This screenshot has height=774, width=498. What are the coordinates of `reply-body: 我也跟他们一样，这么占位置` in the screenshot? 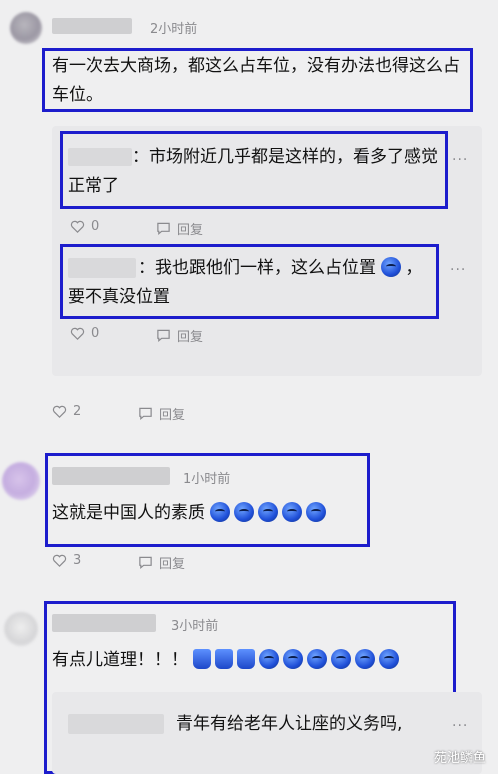 It's located at (265, 268).